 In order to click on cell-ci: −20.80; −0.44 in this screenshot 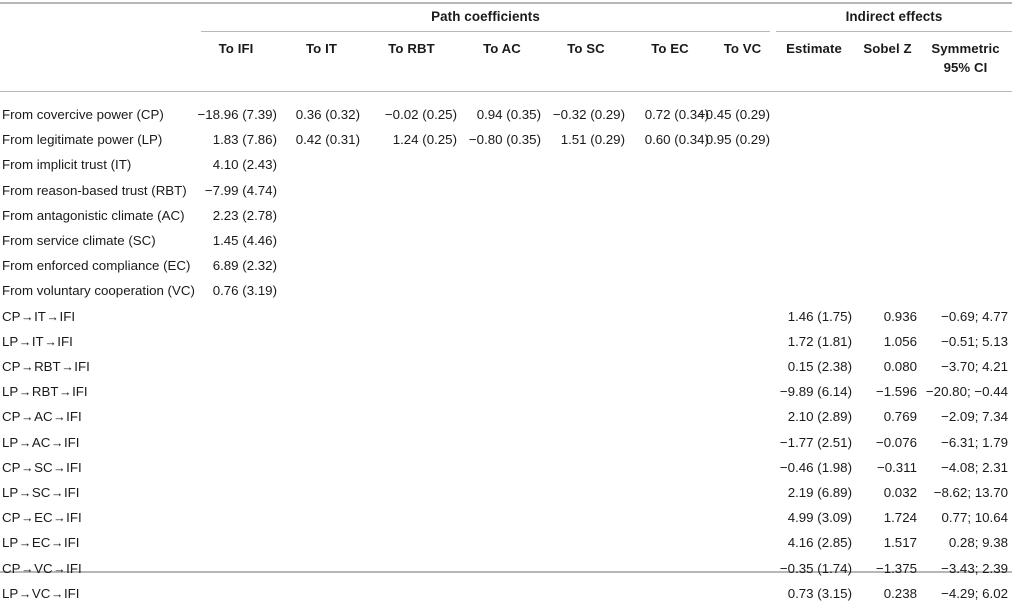, I will do `click(966, 392)`.